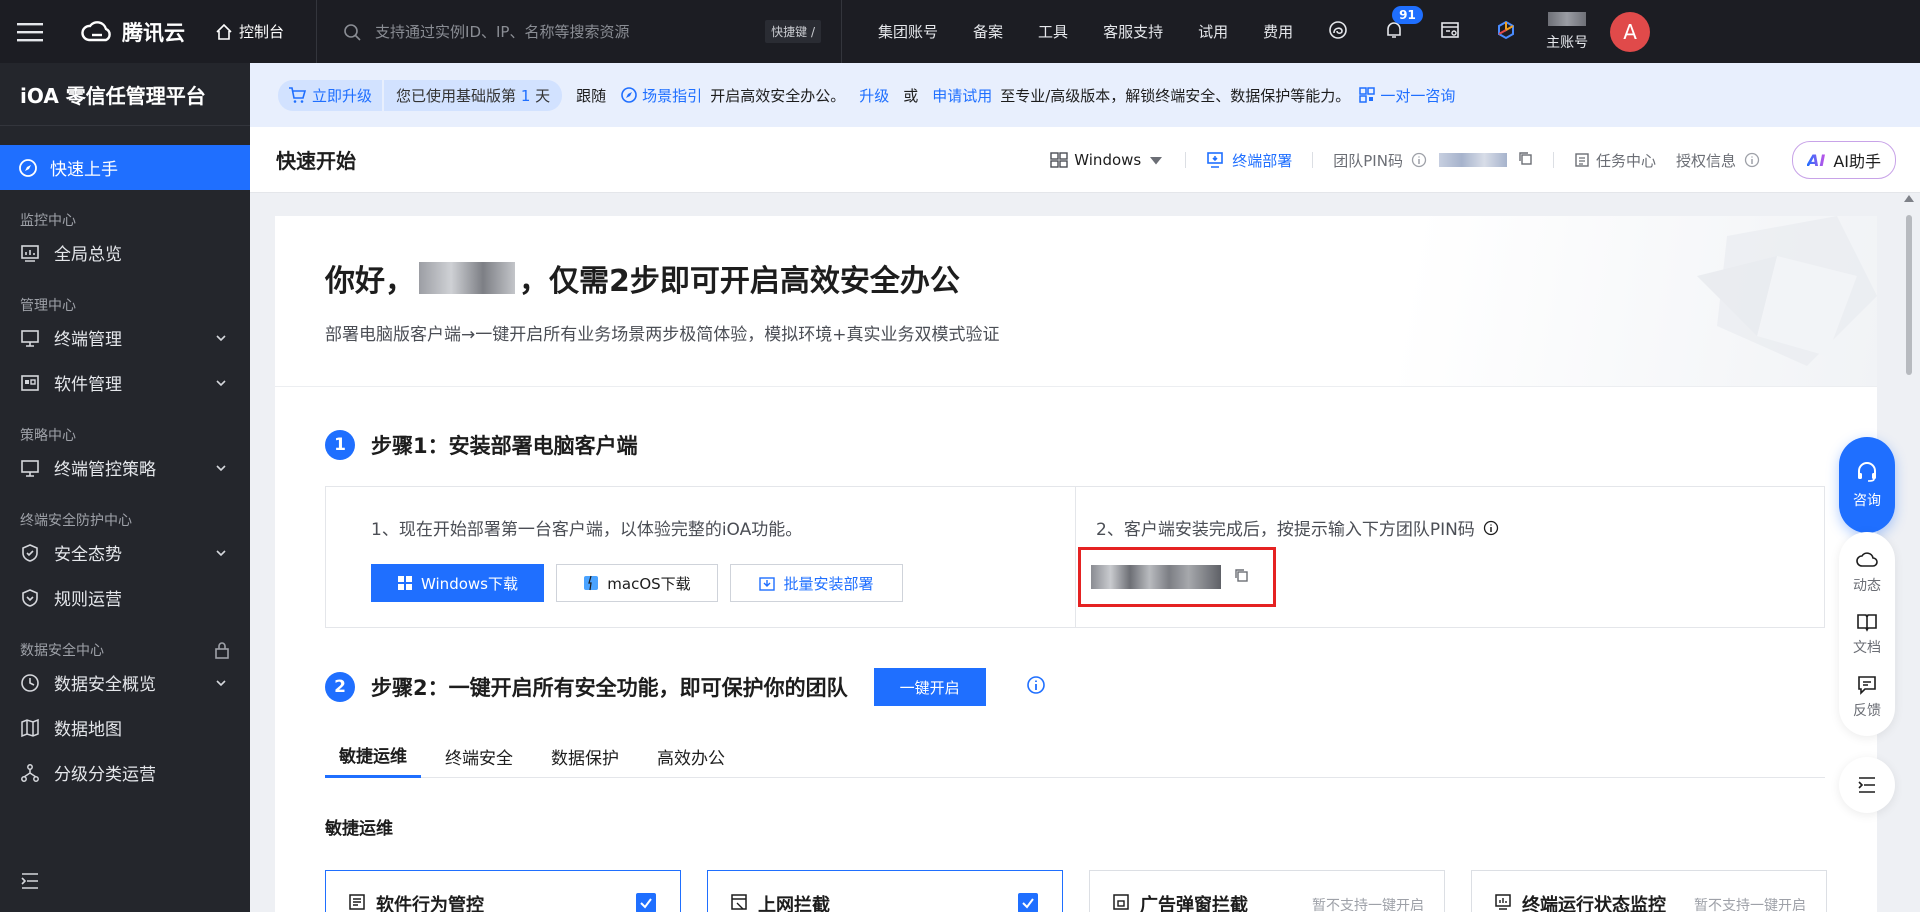 The image size is (1920, 912). Describe the element at coordinates (125, 435) in the screenshot. I see `group-policy: 策略中心` at that location.